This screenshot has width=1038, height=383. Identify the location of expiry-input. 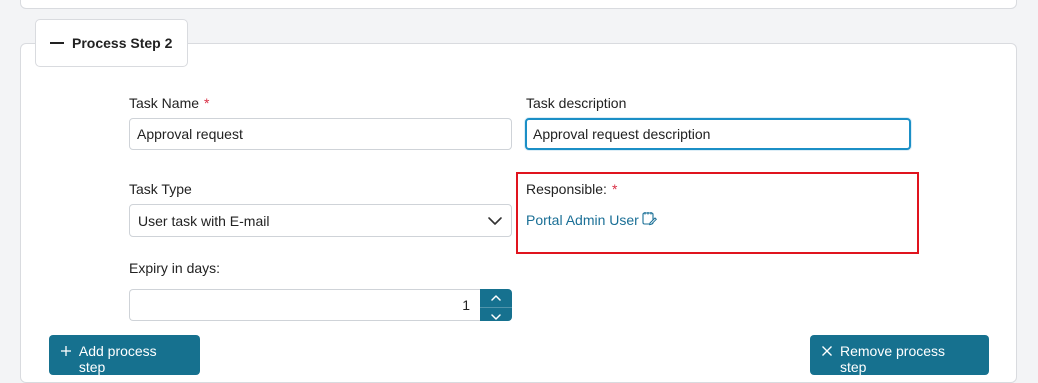
(304, 305).